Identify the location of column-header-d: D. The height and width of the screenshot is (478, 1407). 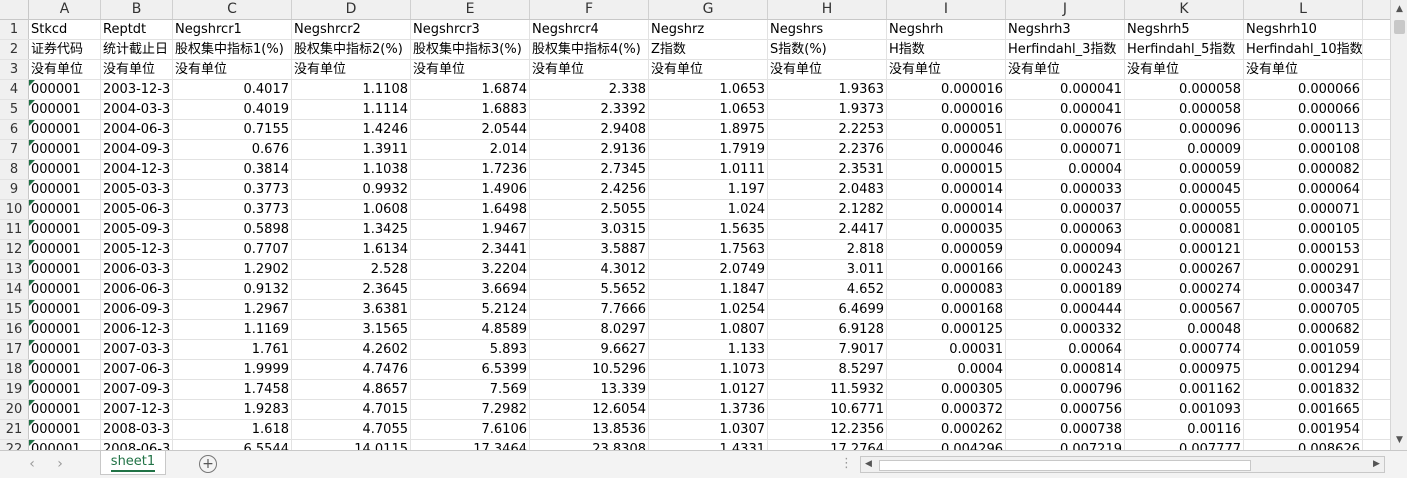
(351, 9).